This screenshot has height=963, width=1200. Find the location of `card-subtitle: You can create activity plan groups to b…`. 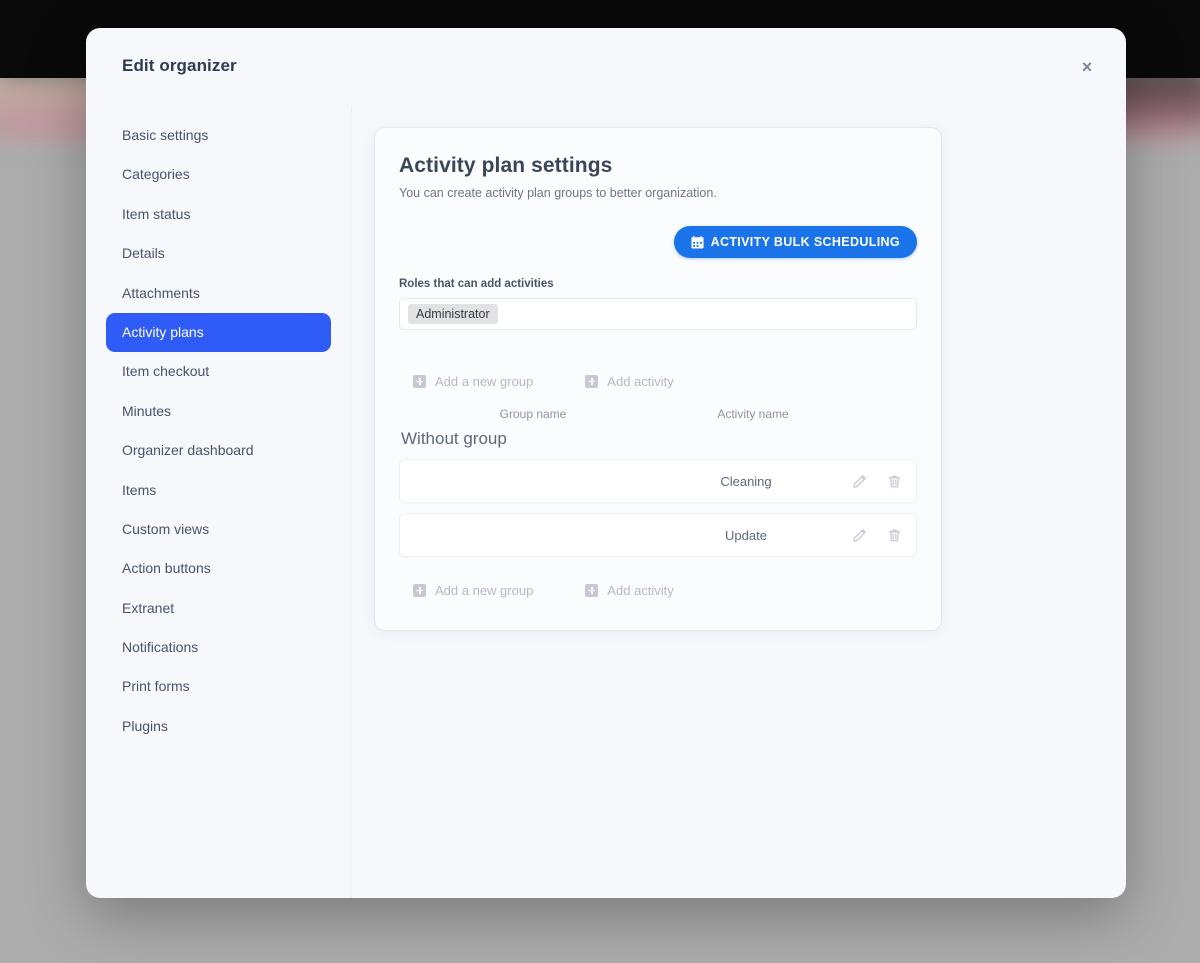

card-subtitle: You can create activity plan groups to b… is located at coordinates (558, 193).